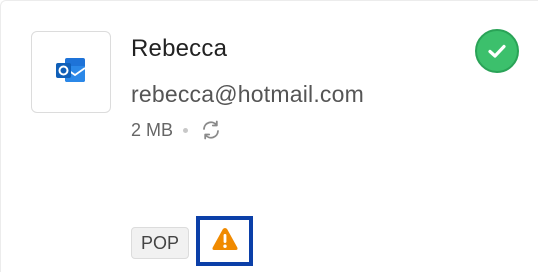 The image size is (538, 272). Describe the element at coordinates (247, 94) in the screenshot. I see `account-email: rebecca@hotmail.com` at that location.